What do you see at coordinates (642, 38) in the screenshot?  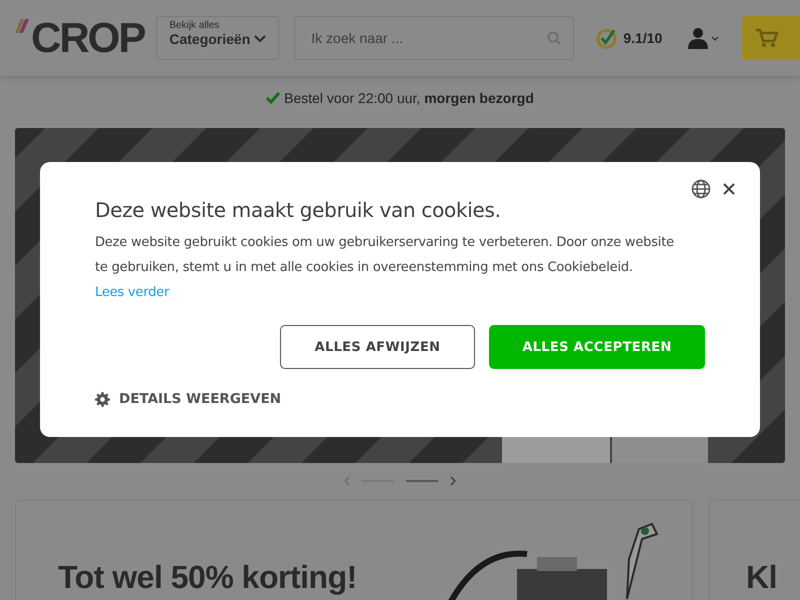 I see `rating-score: 9.1/10` at bounding box center [642, 38].